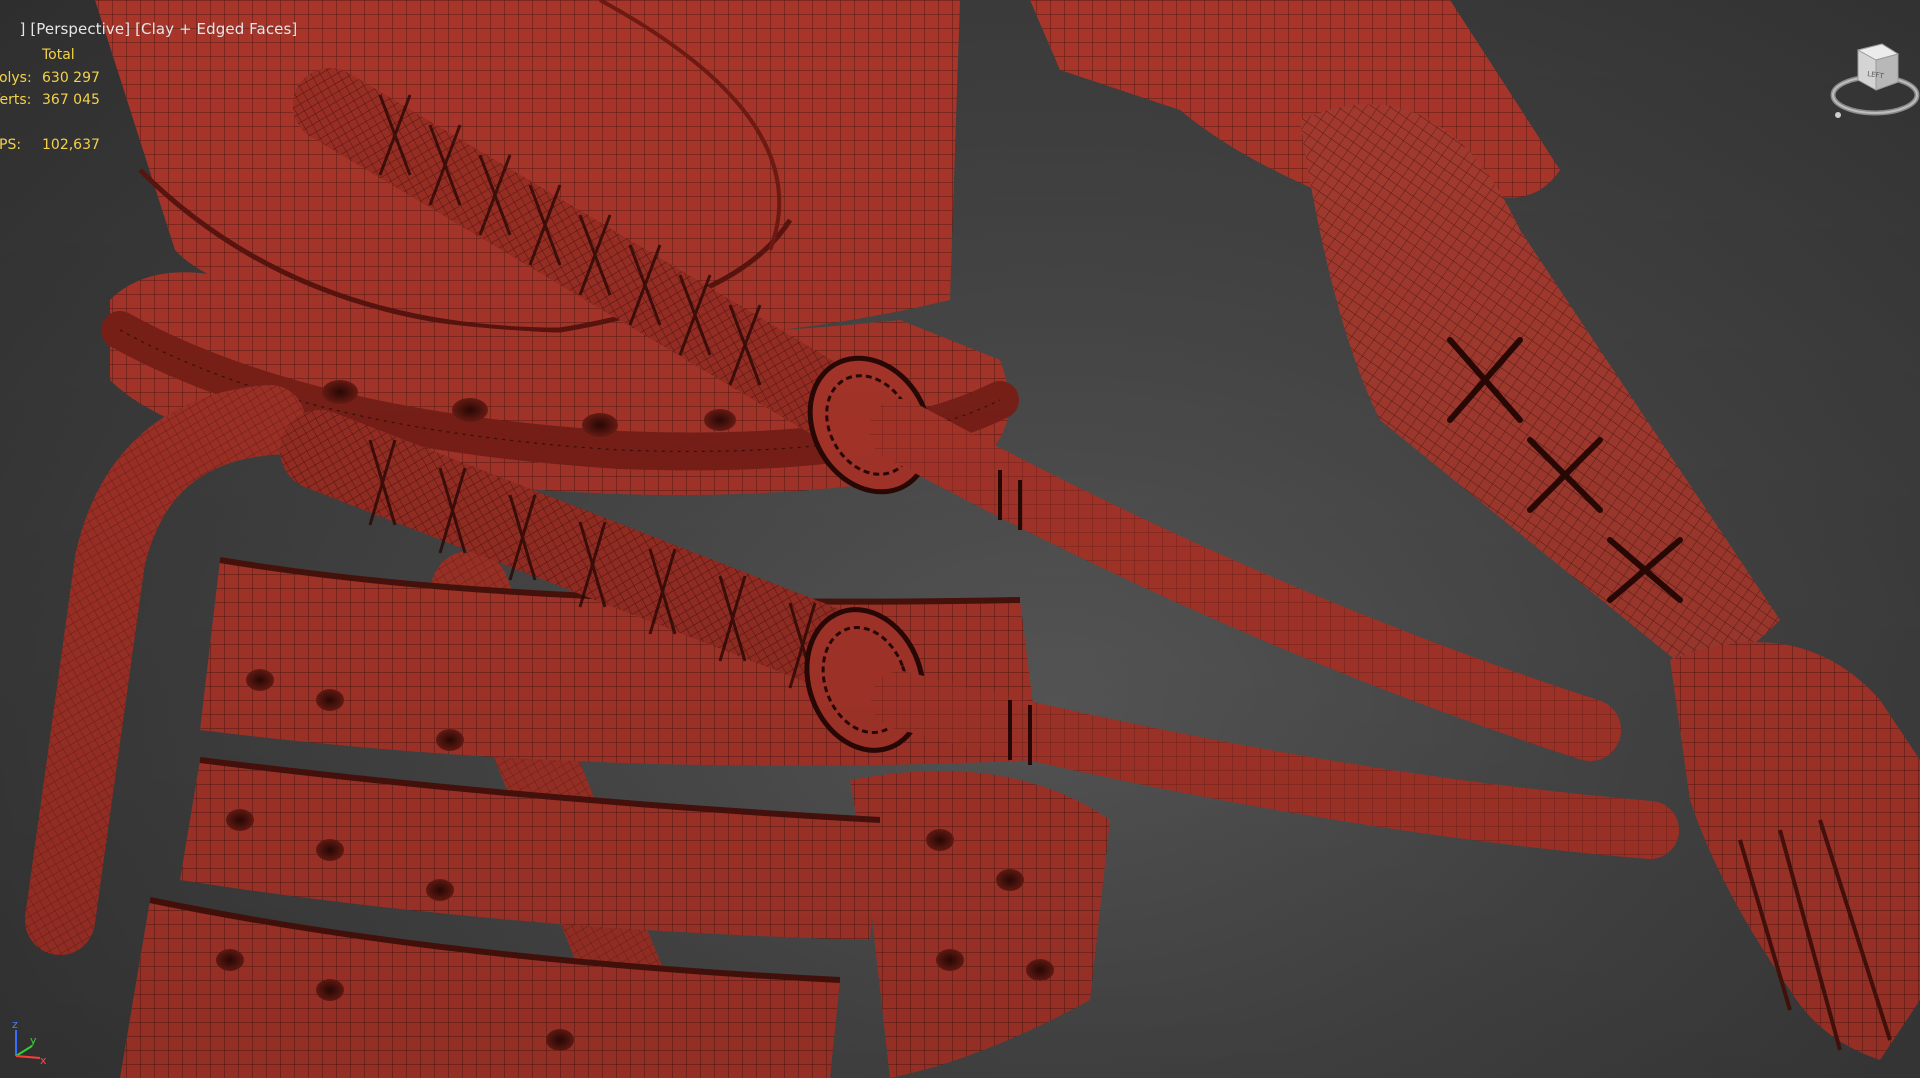 The width and height of the screenshot is (1920, 1078). What do you see at coordinates (216, 29) in the screenshot?
I see `viewport-shading-label: [Clay + Edged Faces]` at bounding box center [216, 29].